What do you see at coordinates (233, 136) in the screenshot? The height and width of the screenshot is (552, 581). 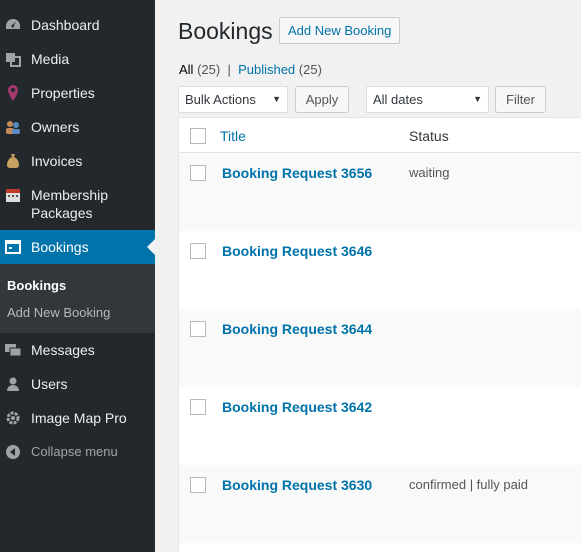 I see `column-header-title: Title` at bounding box center [233, 136].